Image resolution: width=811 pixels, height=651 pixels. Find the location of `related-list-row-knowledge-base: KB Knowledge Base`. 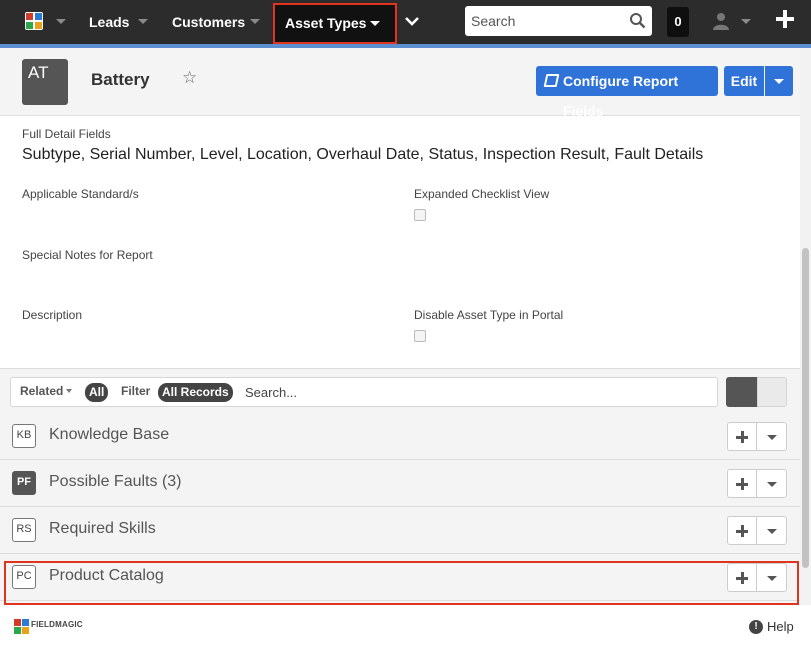

related-list-row-knowledge-base: KB Knowledge Base is located at coordinates (400, 436).